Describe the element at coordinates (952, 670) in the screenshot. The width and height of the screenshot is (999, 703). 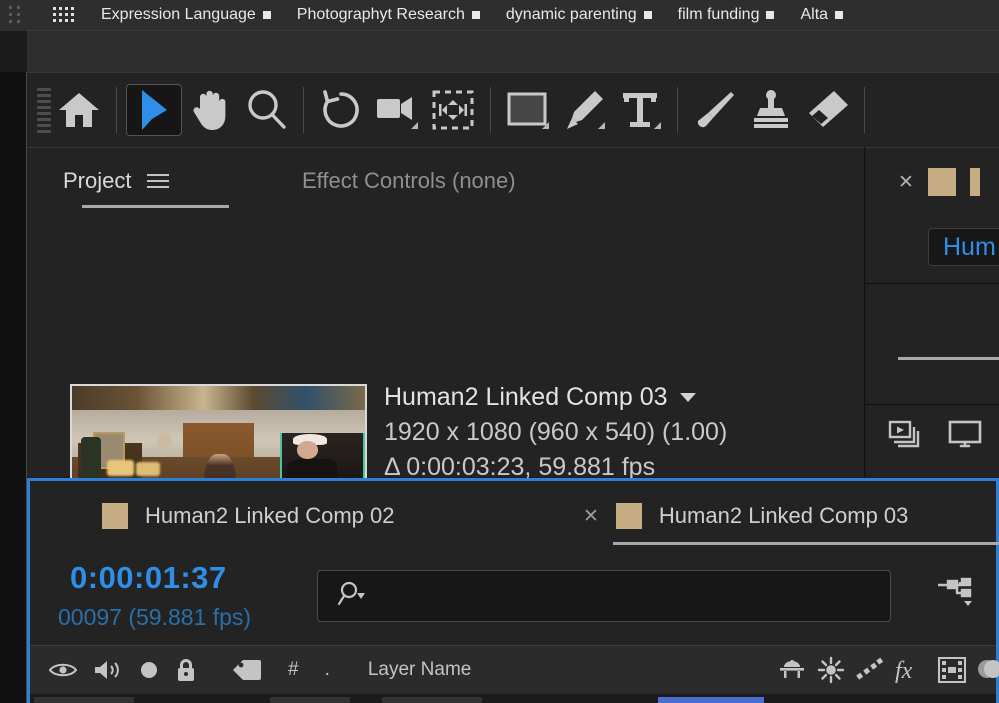
I see `frame-blending-icon` at that location.